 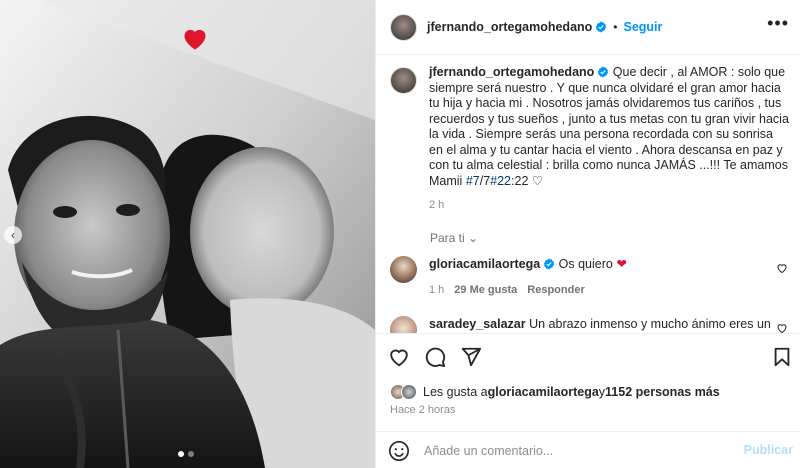 I want to click on caption-text-sep: /7, so click(x=485, y=180).